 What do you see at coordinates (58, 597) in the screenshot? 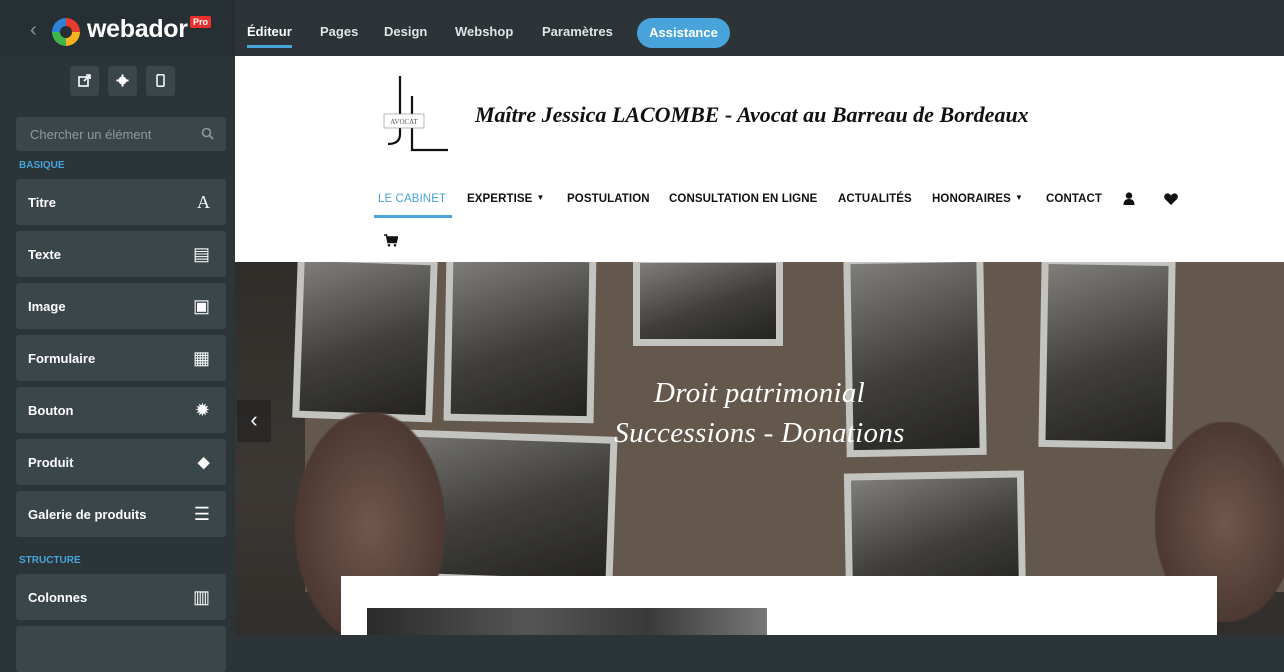
I see `item-label: Colonnes` at bounding box center [58, 597].